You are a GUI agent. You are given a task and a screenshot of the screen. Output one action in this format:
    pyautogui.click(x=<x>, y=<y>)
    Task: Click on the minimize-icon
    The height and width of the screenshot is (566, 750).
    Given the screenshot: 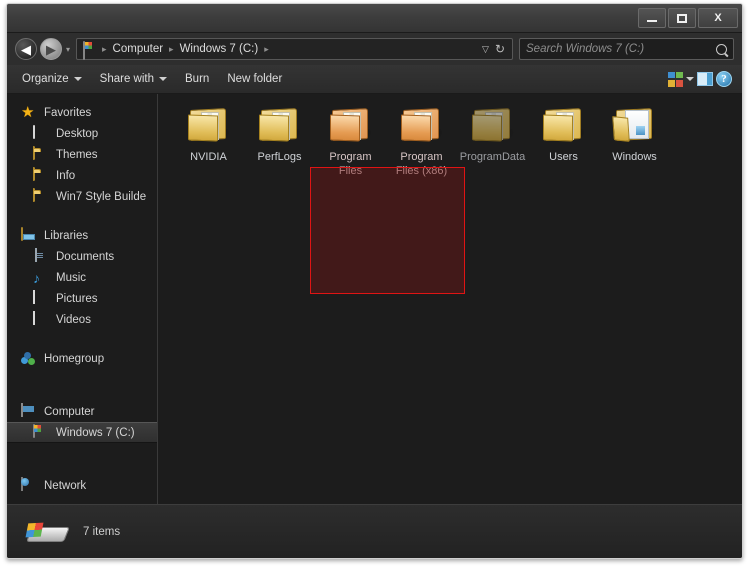 What is the action you would take?
    pyautogui.click(x=652, y=20)
    